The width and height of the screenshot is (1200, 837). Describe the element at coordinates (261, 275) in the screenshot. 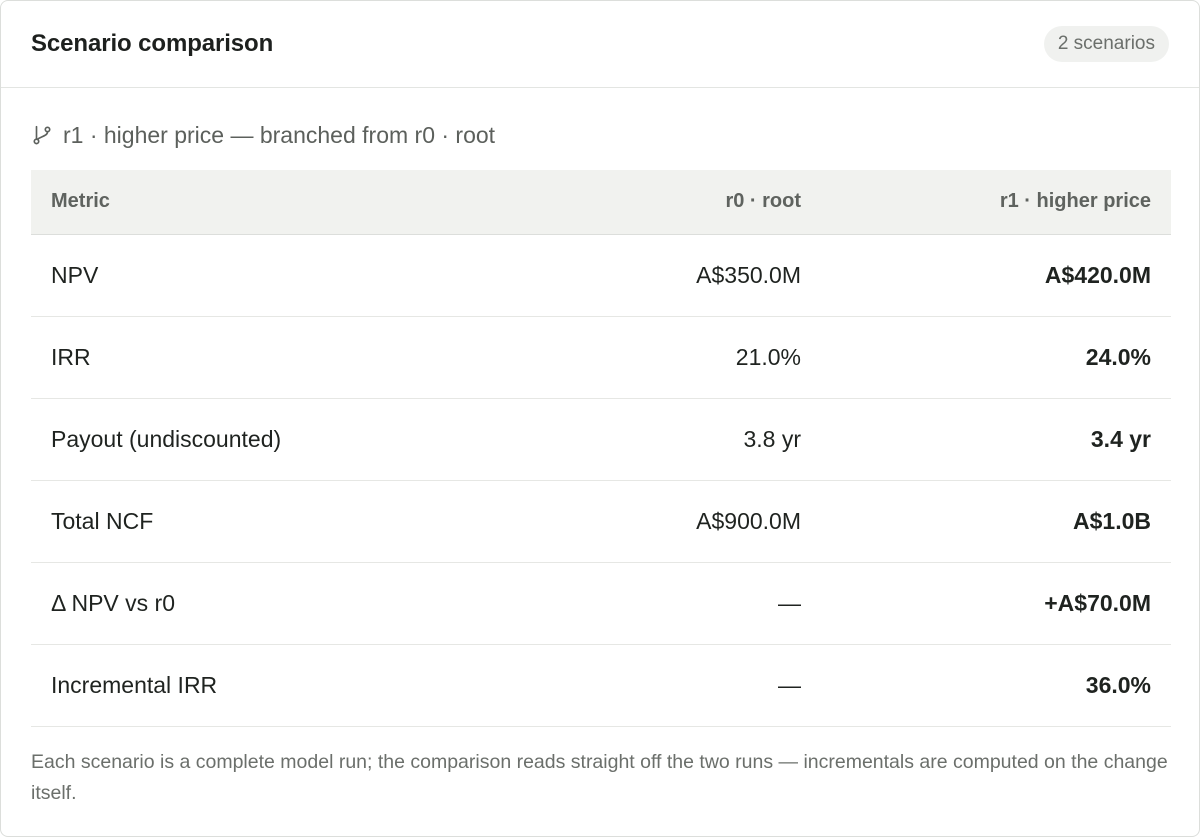

I see `metric-label: NPV` at that location.